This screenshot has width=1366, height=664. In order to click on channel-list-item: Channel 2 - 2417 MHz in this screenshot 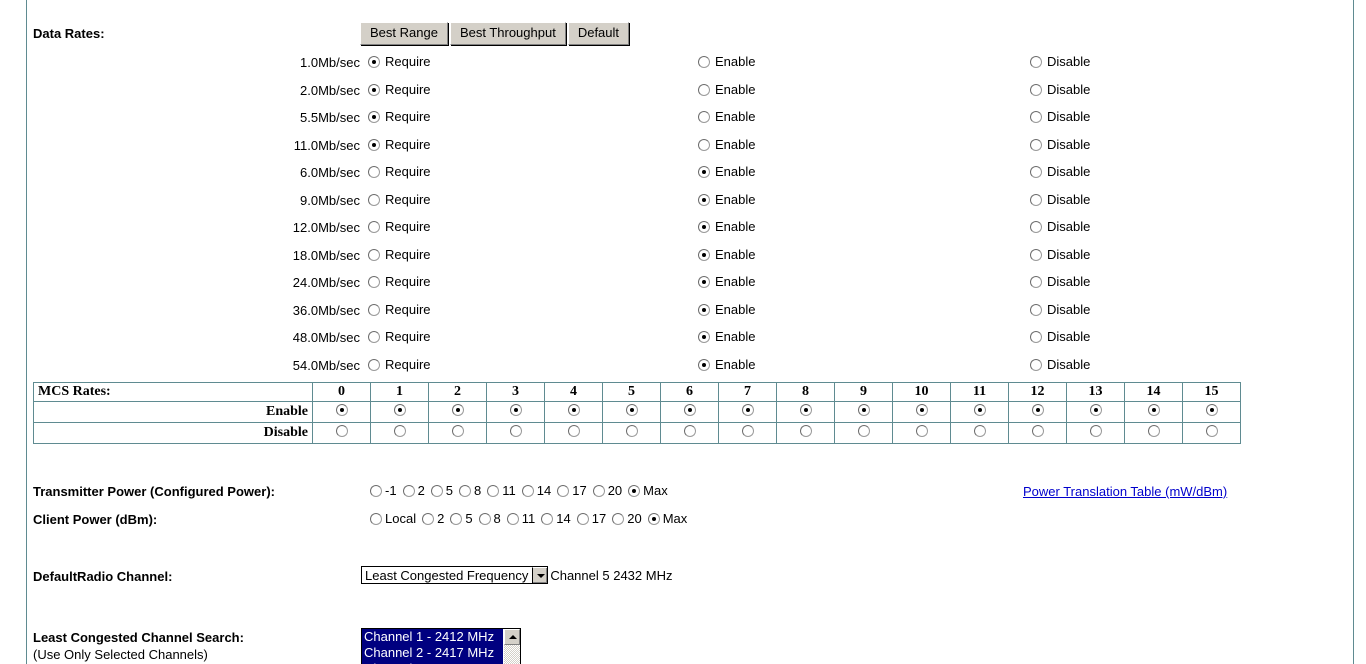, I will do `click(432, 653)`.